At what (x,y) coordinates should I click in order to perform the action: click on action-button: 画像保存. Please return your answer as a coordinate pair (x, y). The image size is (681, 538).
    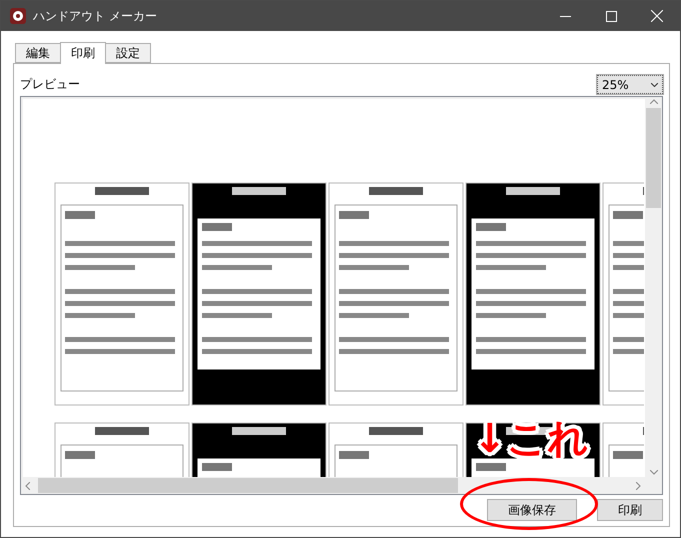
    Looking at the image, I should click on (532, 510).